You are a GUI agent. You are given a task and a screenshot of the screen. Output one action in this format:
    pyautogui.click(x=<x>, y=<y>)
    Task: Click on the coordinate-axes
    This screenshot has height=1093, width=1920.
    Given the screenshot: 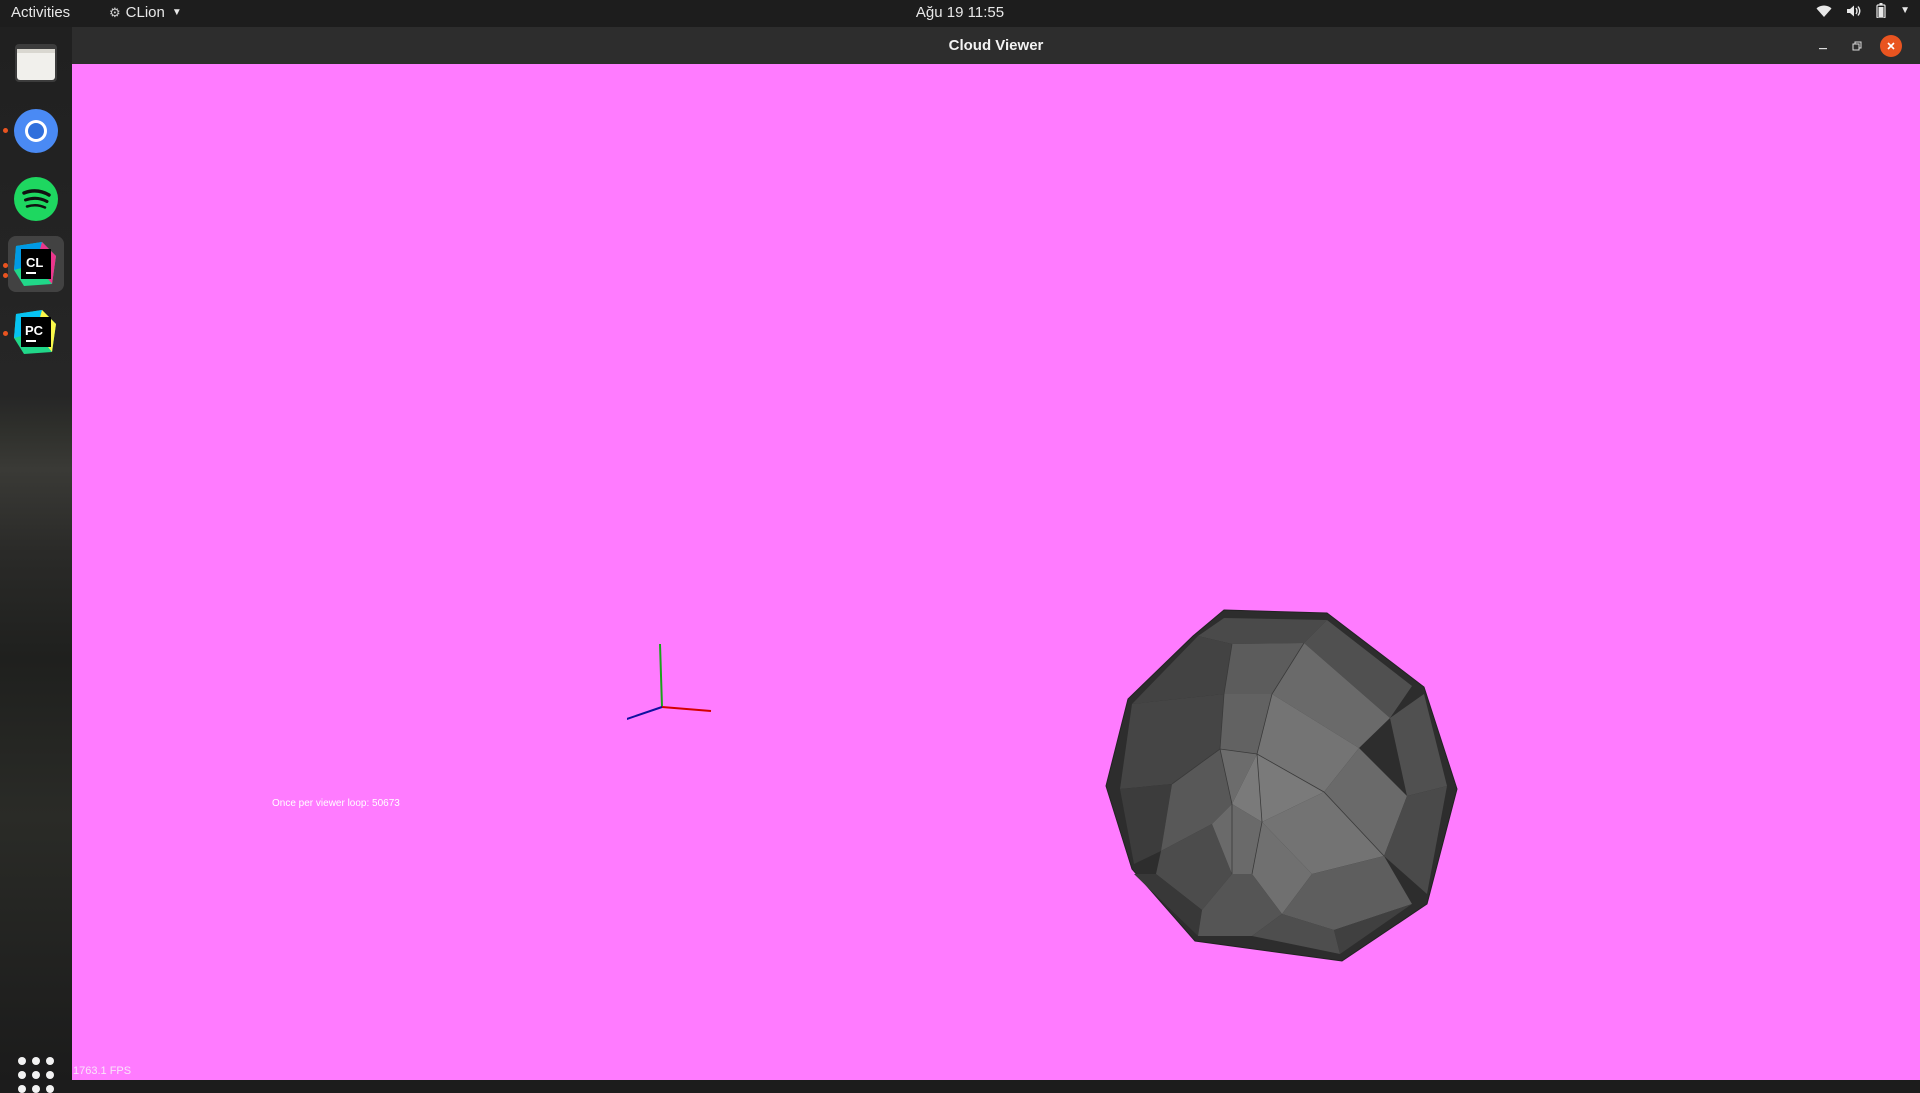 What is the action you would take?
    pyautogui.click(x=669, y=682)
    